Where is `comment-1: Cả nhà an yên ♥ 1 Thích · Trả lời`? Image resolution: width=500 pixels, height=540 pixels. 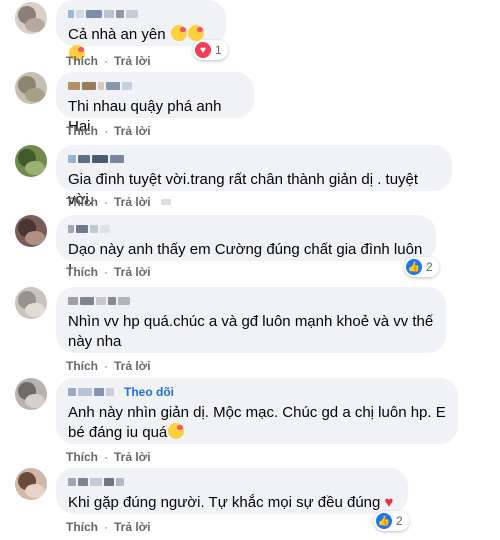
comment-1: Cả nhà an yên ♥ 1 Thích · Trả lời is located at coordinates (250, 35).